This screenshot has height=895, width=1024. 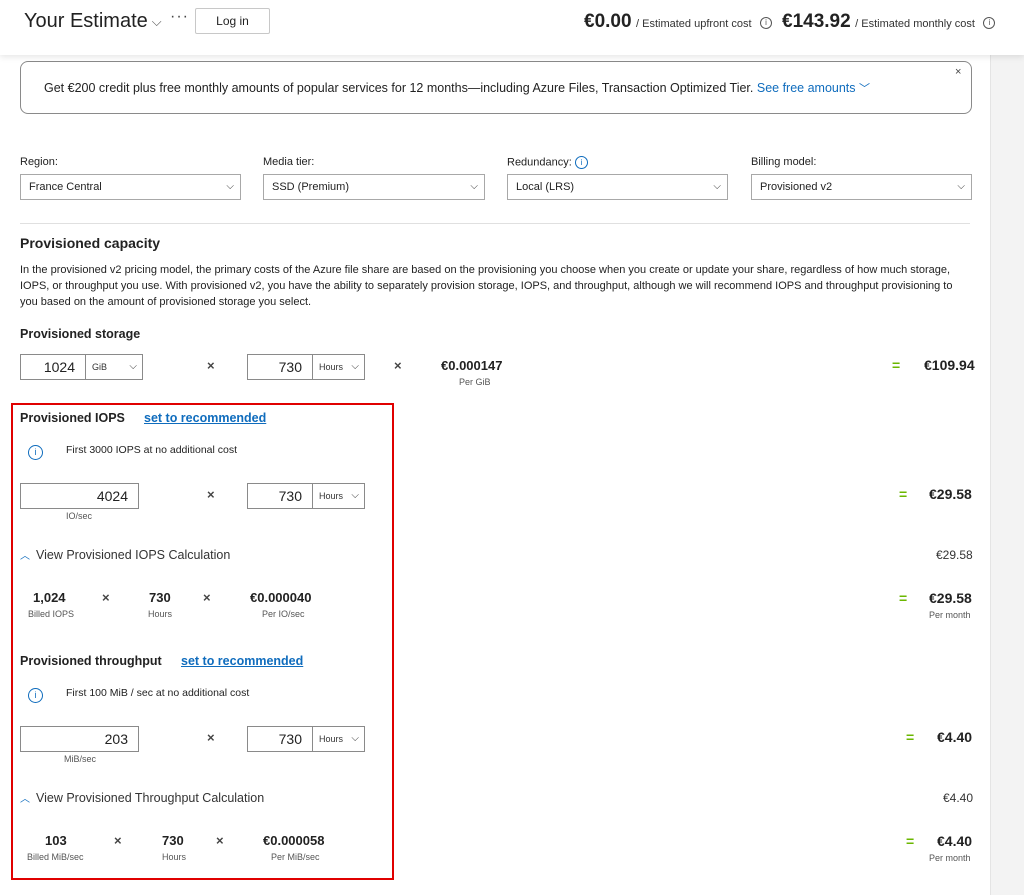 I want to click on throughput-amount-caption: MiB/sec, so click(x=80, y=759).